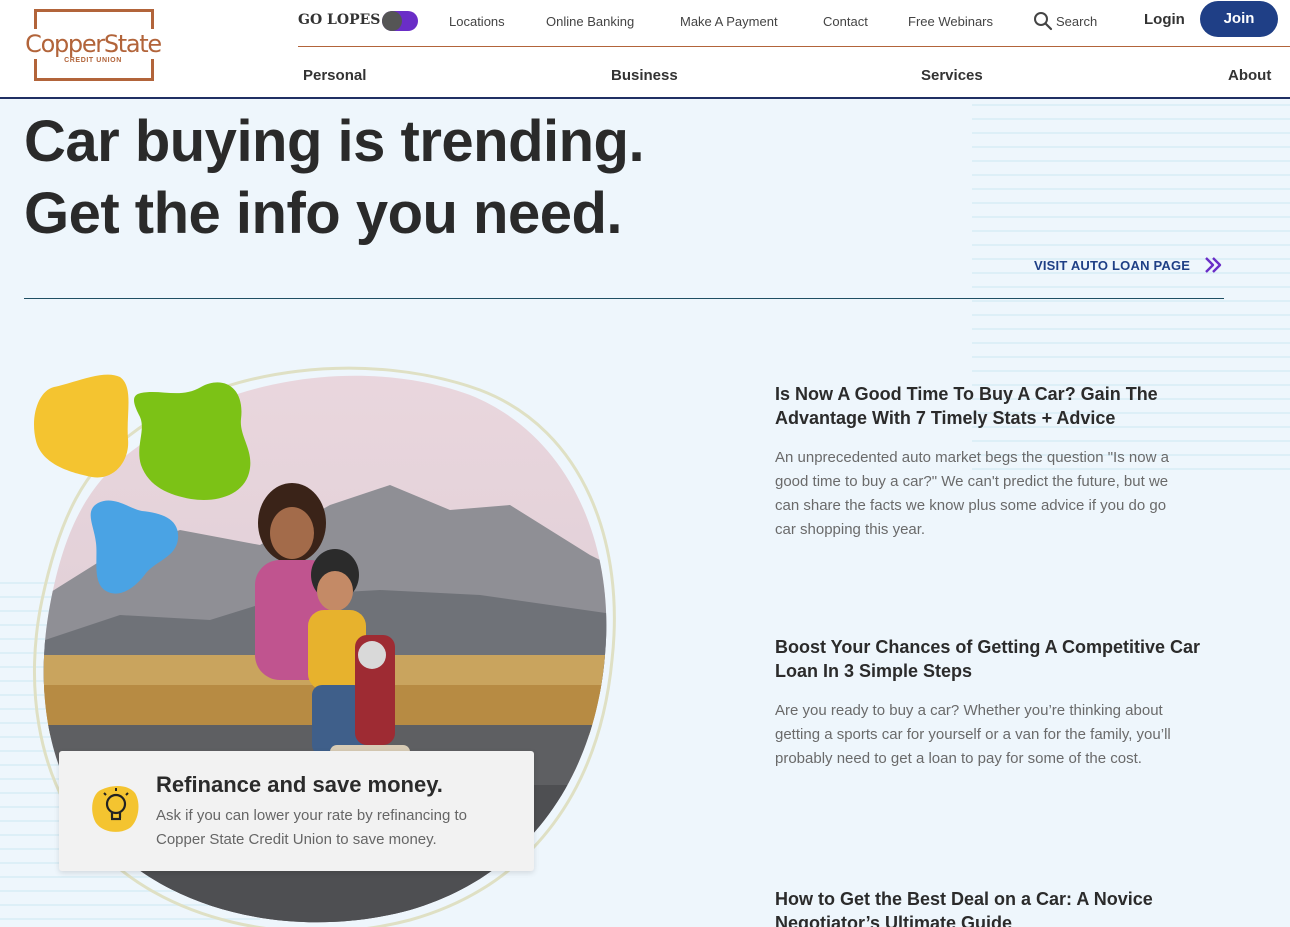 The height and width of the screenshot is (927, 1290). What do you see at coordinates (93, 60) in the screenshot?
I see `logo-subtitle: CREDIT UNION` at bounding box center [93, 60].